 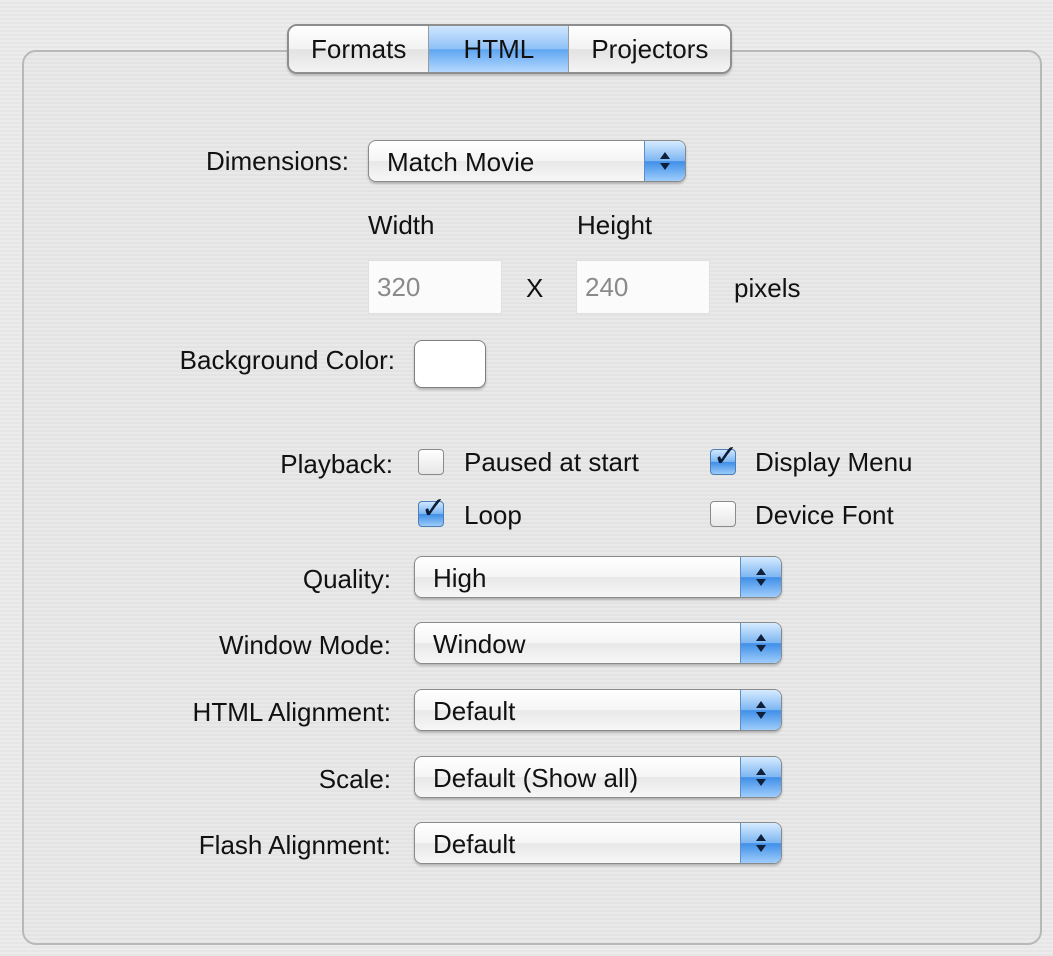 What do you see at coordinates (354, 779) in the screenshot?
I see `scale-label: Scale:` at bounding box center [354, 779].